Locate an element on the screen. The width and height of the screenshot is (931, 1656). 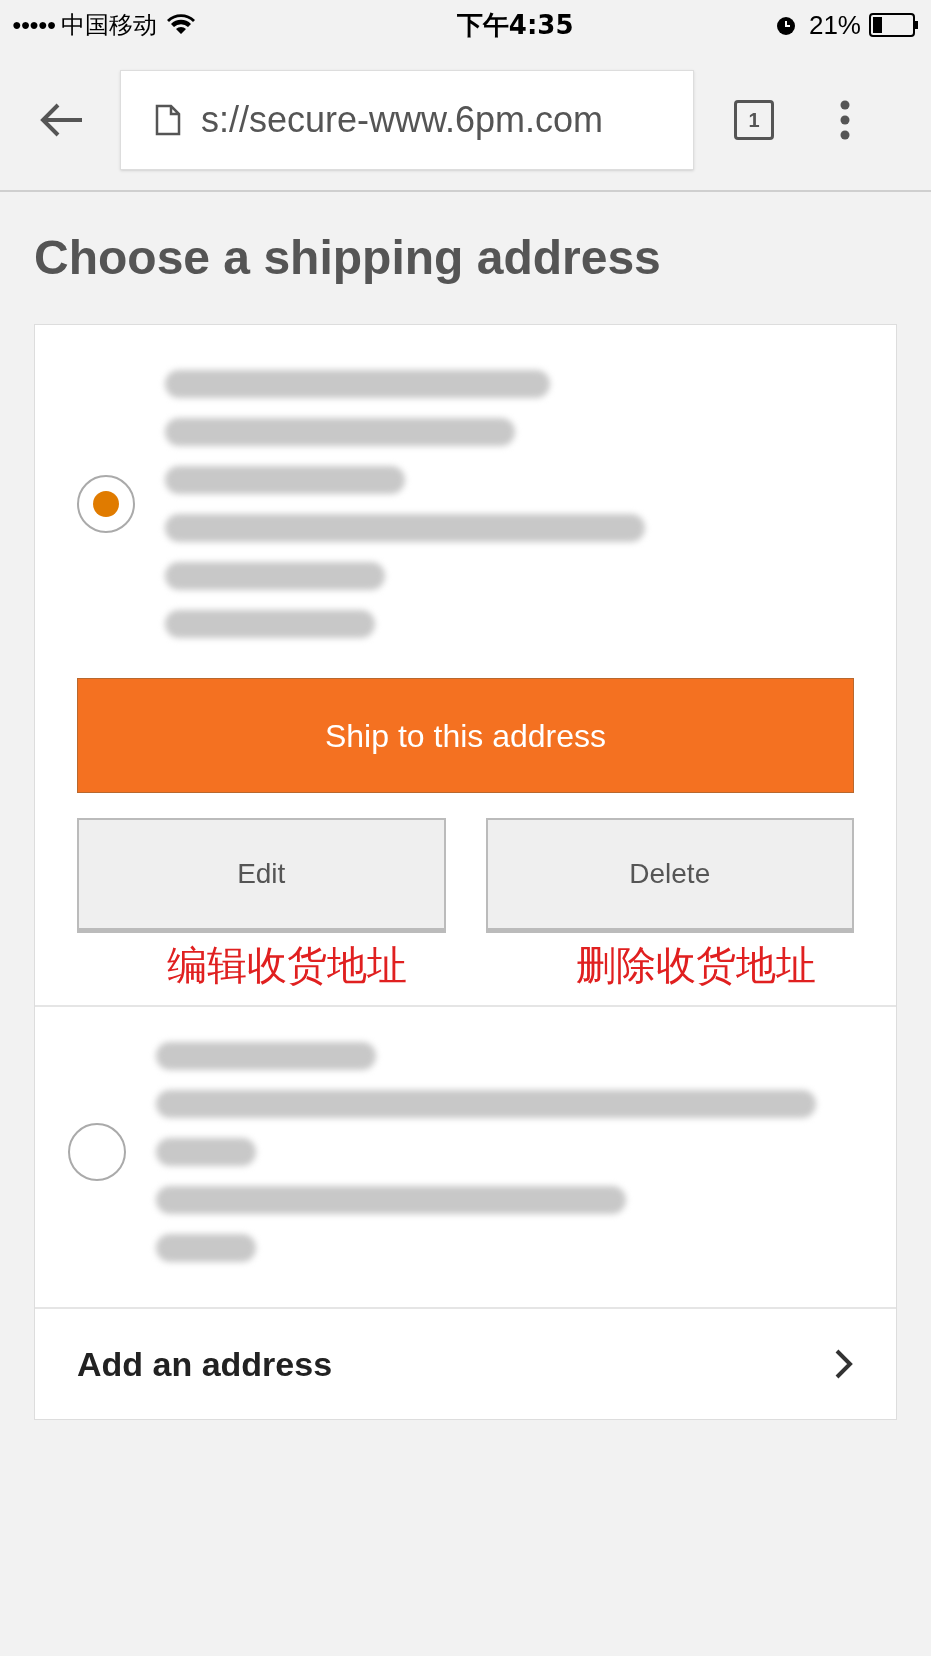
wifi-icon is located at coordinates (181, 25).